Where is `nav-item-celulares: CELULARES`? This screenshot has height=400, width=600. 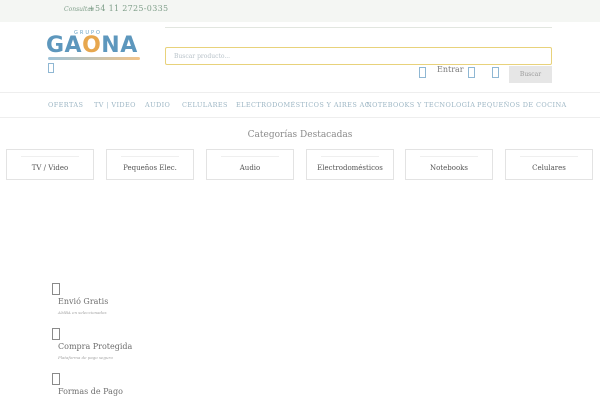 nav-item-celulares: CELULARES is located at coordinates (205, 105).